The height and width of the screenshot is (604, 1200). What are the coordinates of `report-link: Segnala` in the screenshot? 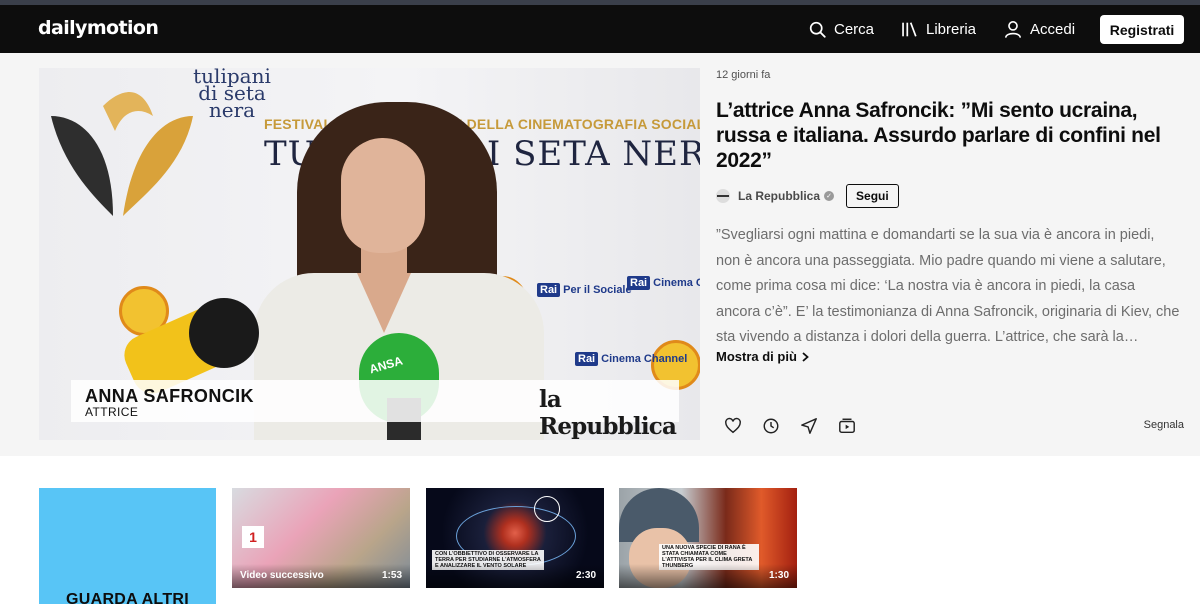 It's located at (1164, 425).